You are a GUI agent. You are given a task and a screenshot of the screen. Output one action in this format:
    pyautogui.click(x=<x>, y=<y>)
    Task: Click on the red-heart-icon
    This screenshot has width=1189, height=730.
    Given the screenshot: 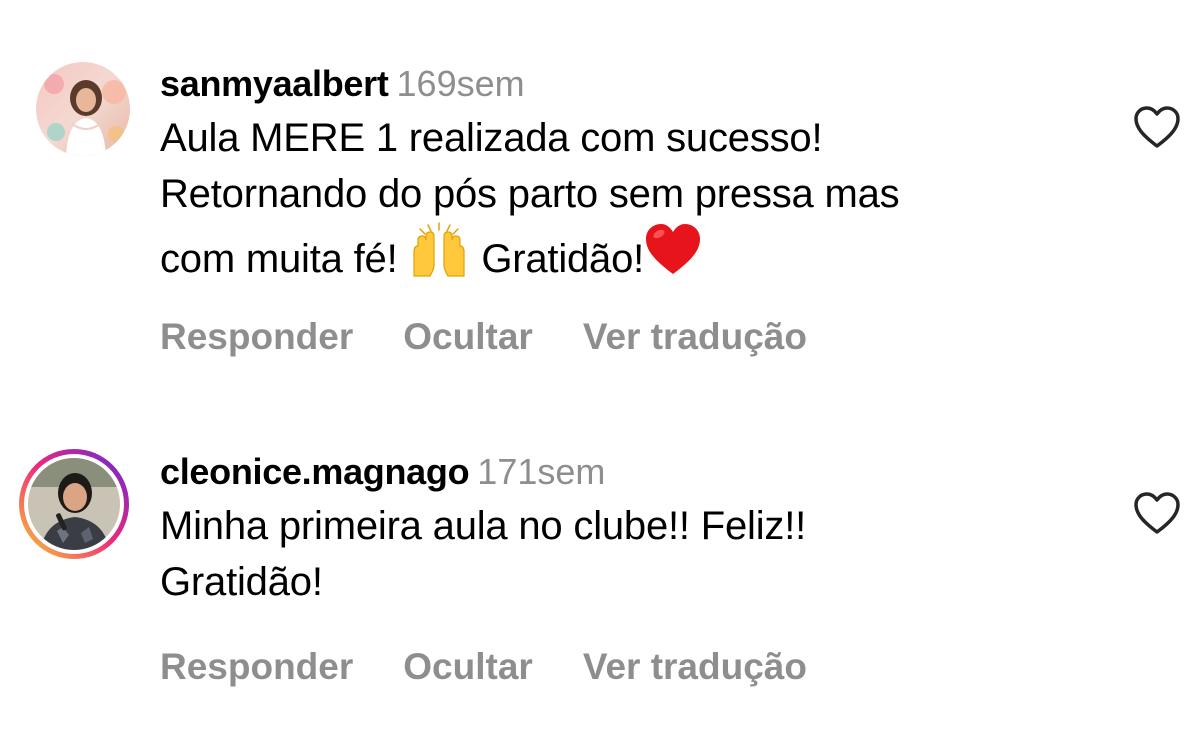 What is the action you would take?
    pyautogui.click(x=673, y=257)
    